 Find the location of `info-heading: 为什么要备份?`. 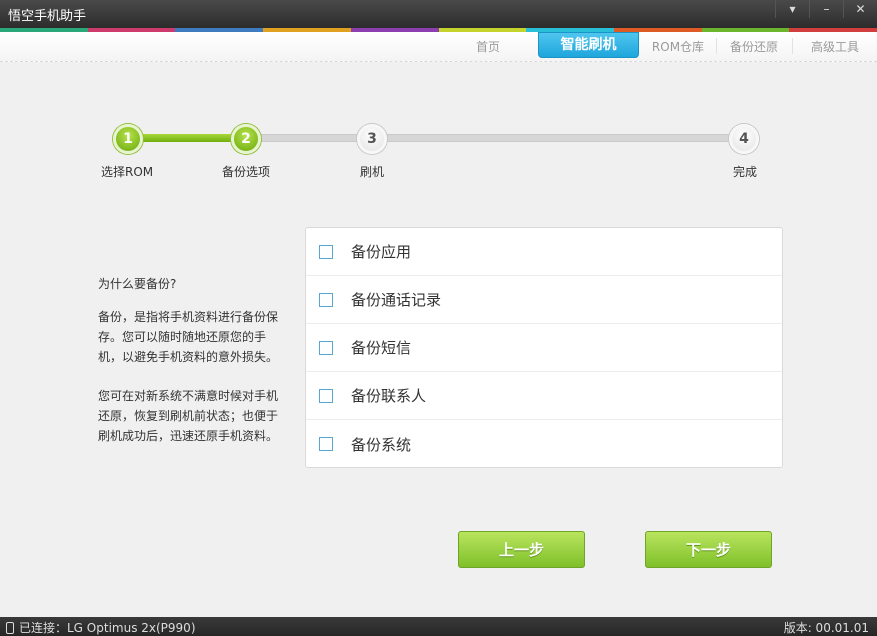

info-heading: 为什么要备份? is located at coordinates (137, 284).